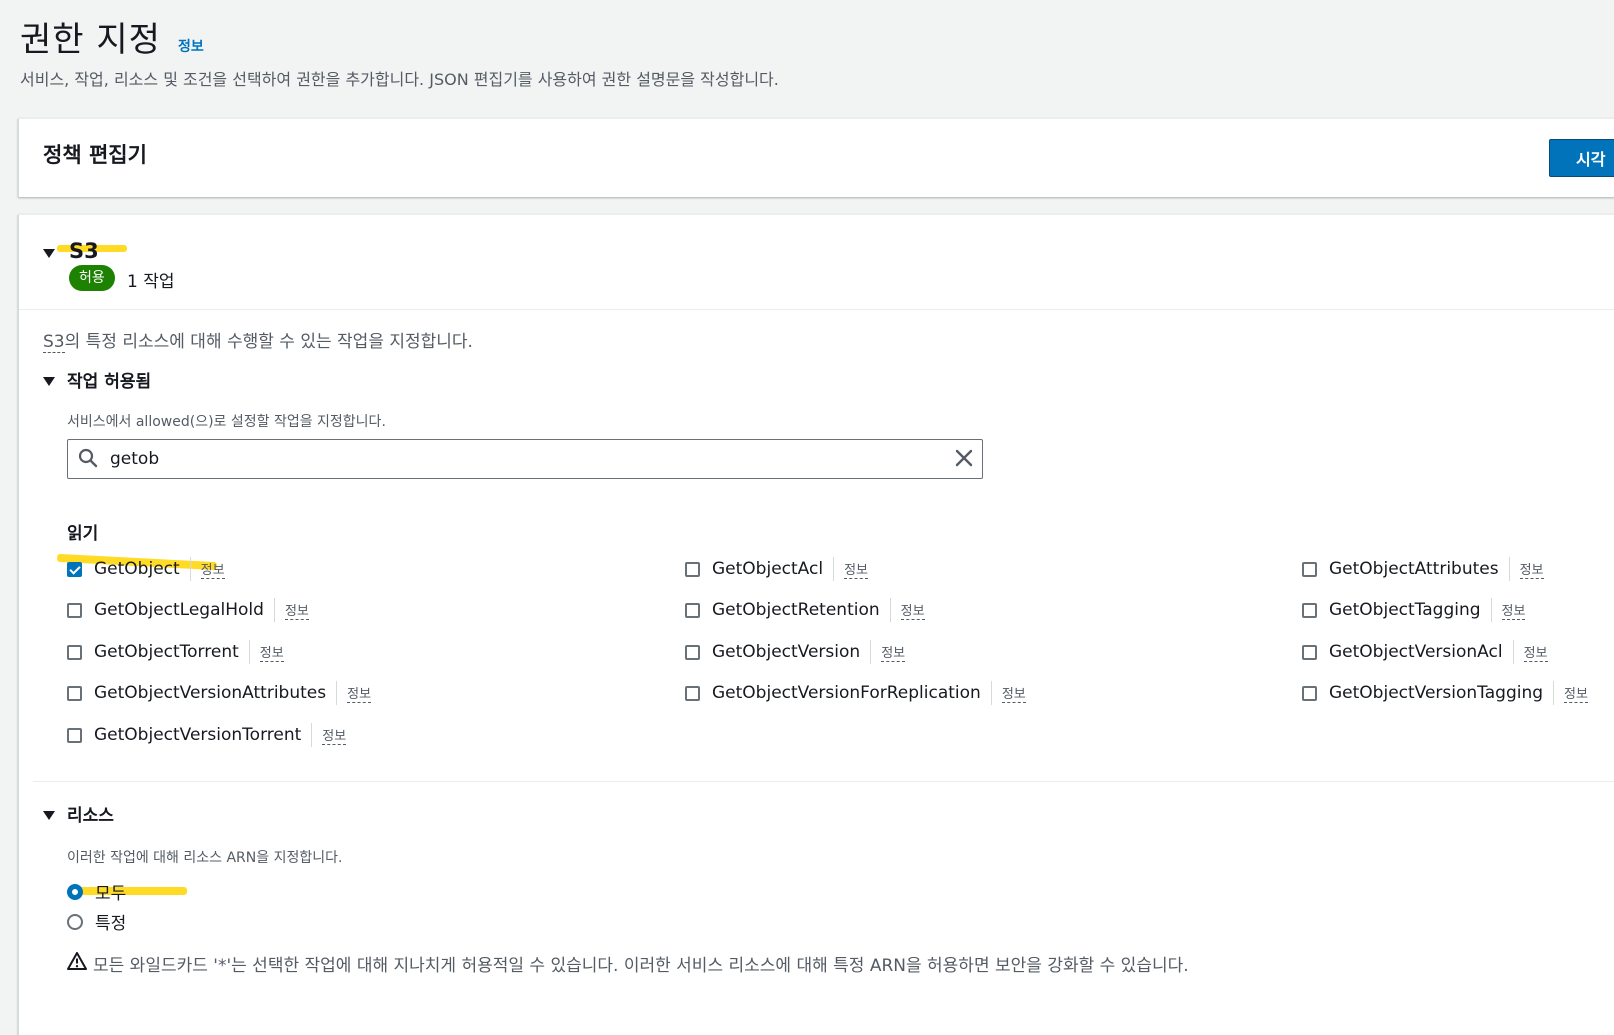 This screenshot has width=1614, height=1035. Describe the element at coordinates (1414, 569) in the screenshot. I see `action-label: GetObjectAttributes` at that location.